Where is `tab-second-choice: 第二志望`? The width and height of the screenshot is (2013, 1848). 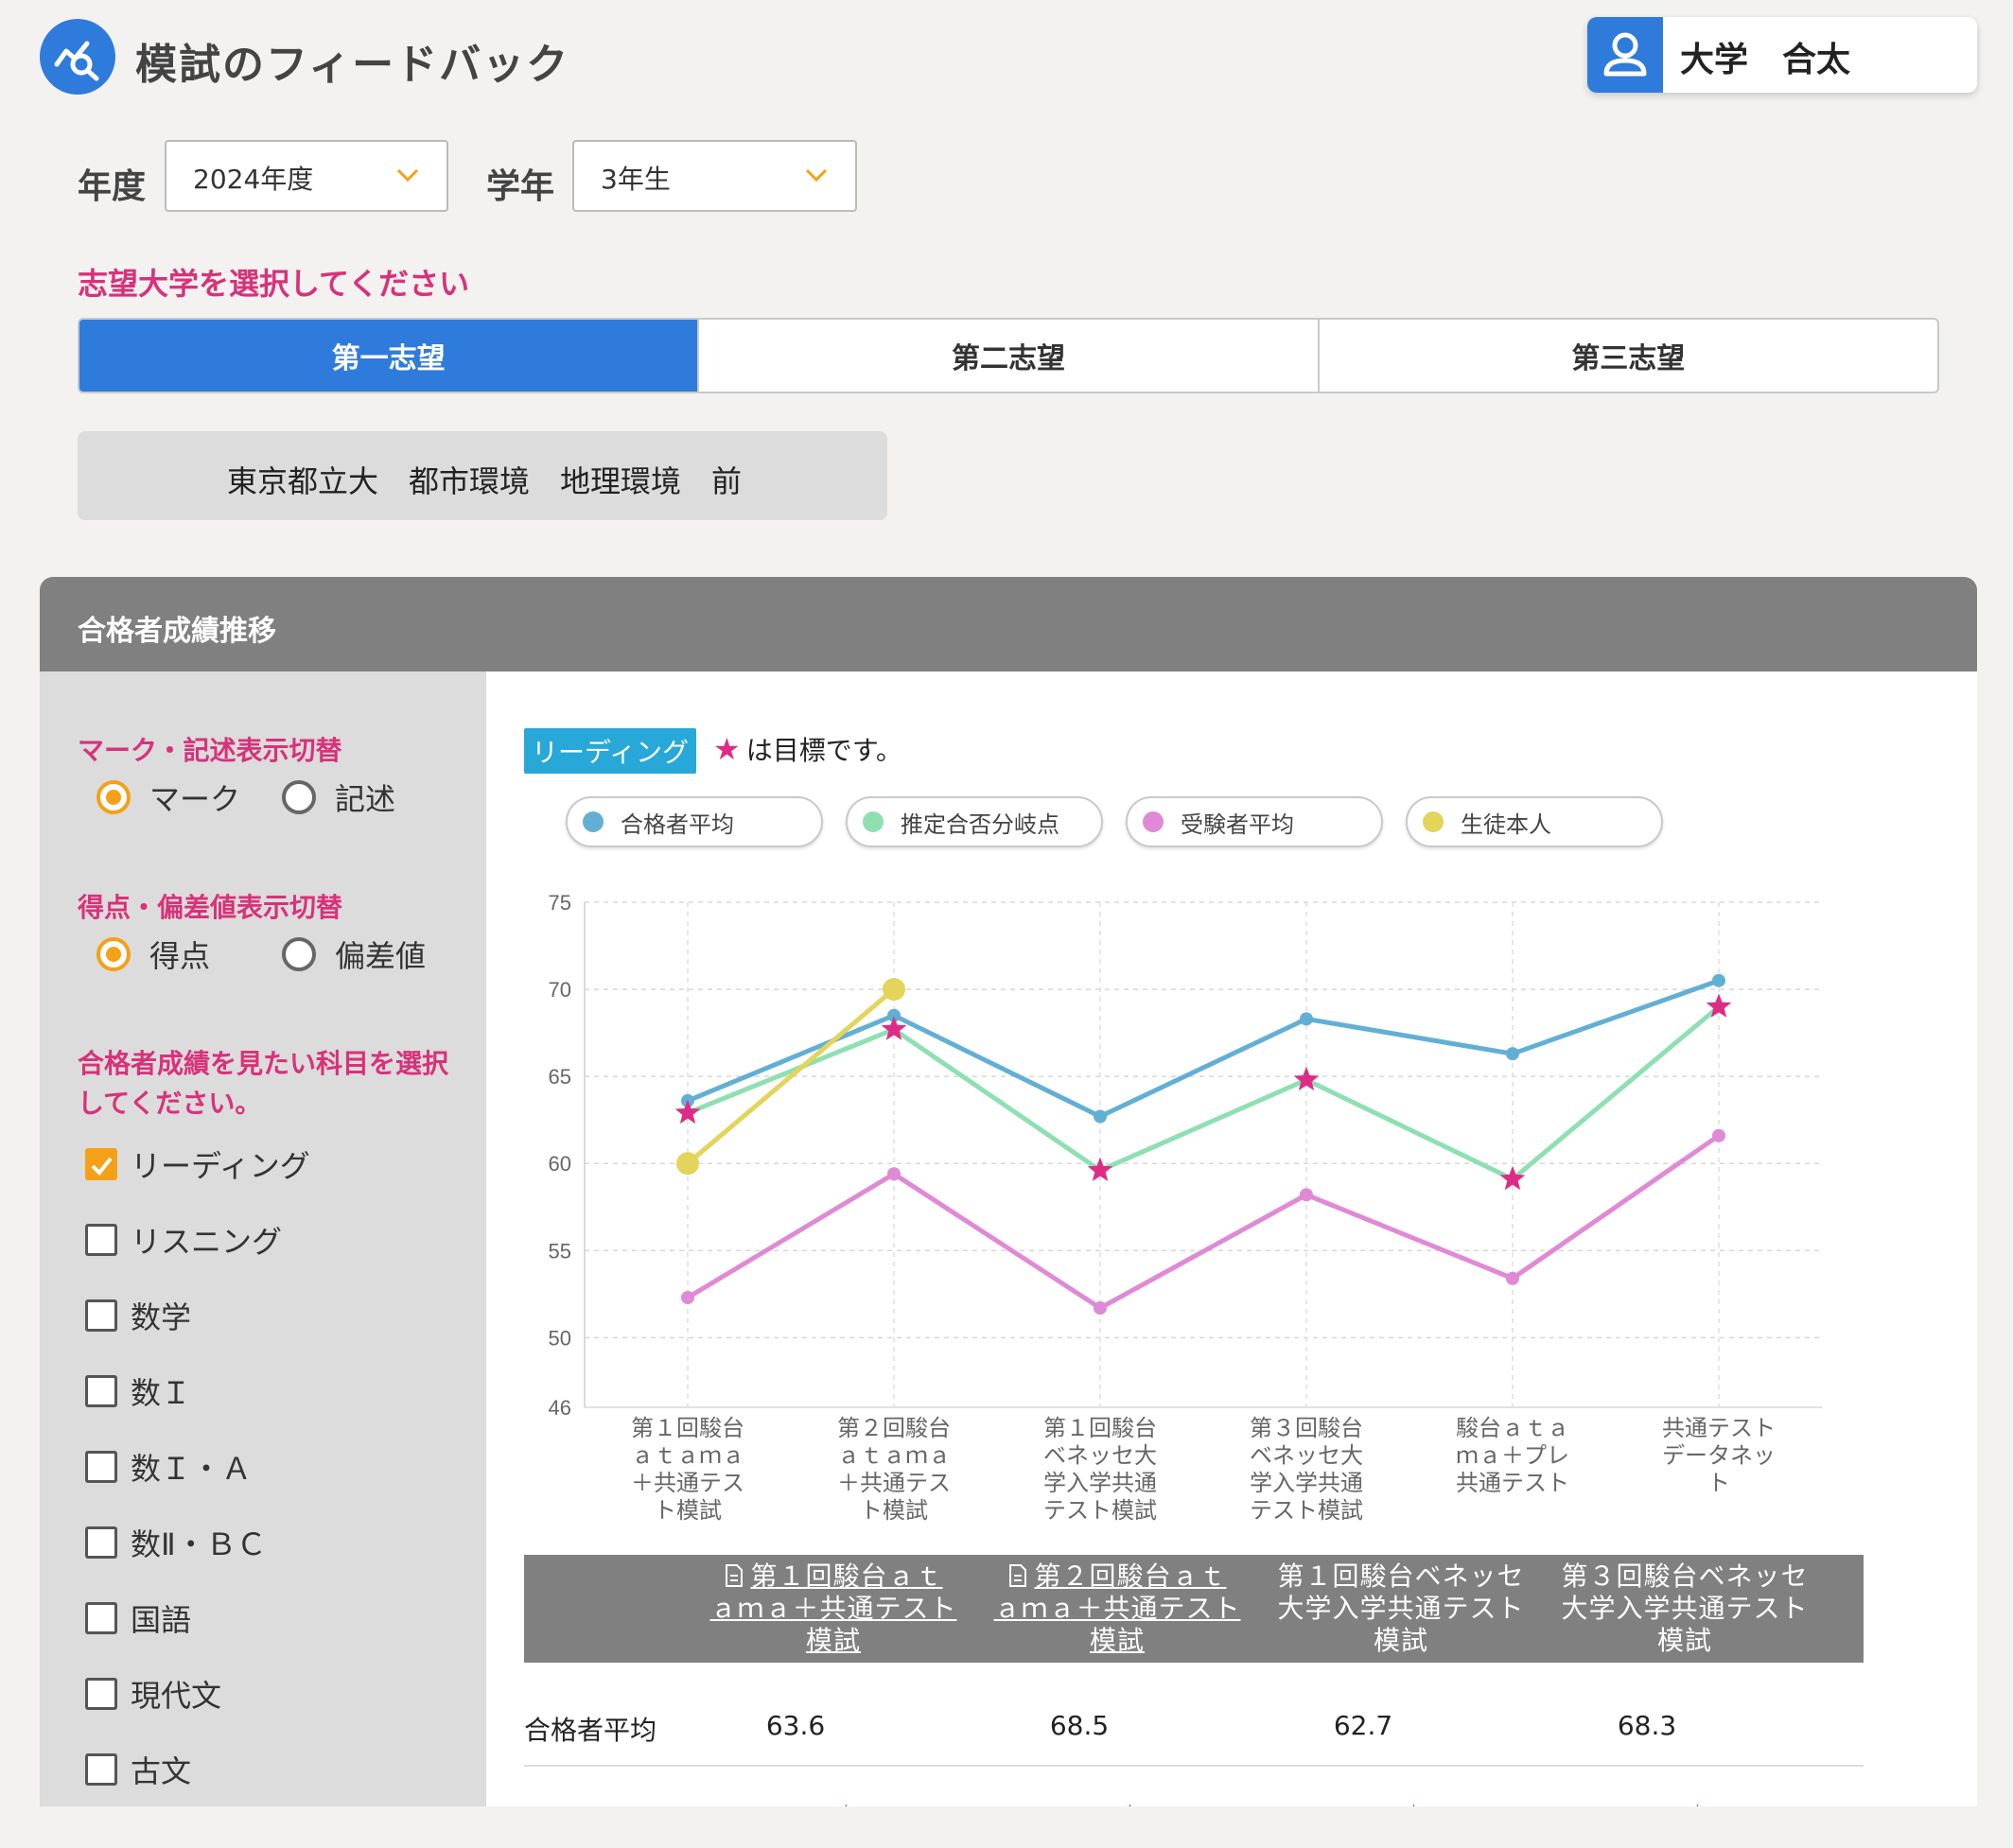
tab-second-choice: 第二志望 is located at coordinates (1009, 356).